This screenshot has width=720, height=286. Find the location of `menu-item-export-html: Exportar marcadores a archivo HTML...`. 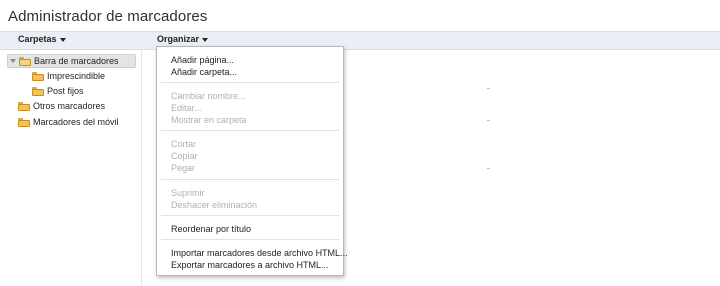

menu-item-export-html: Exportar marcadores a archivo HTML... is located at coordinates (250, 265).